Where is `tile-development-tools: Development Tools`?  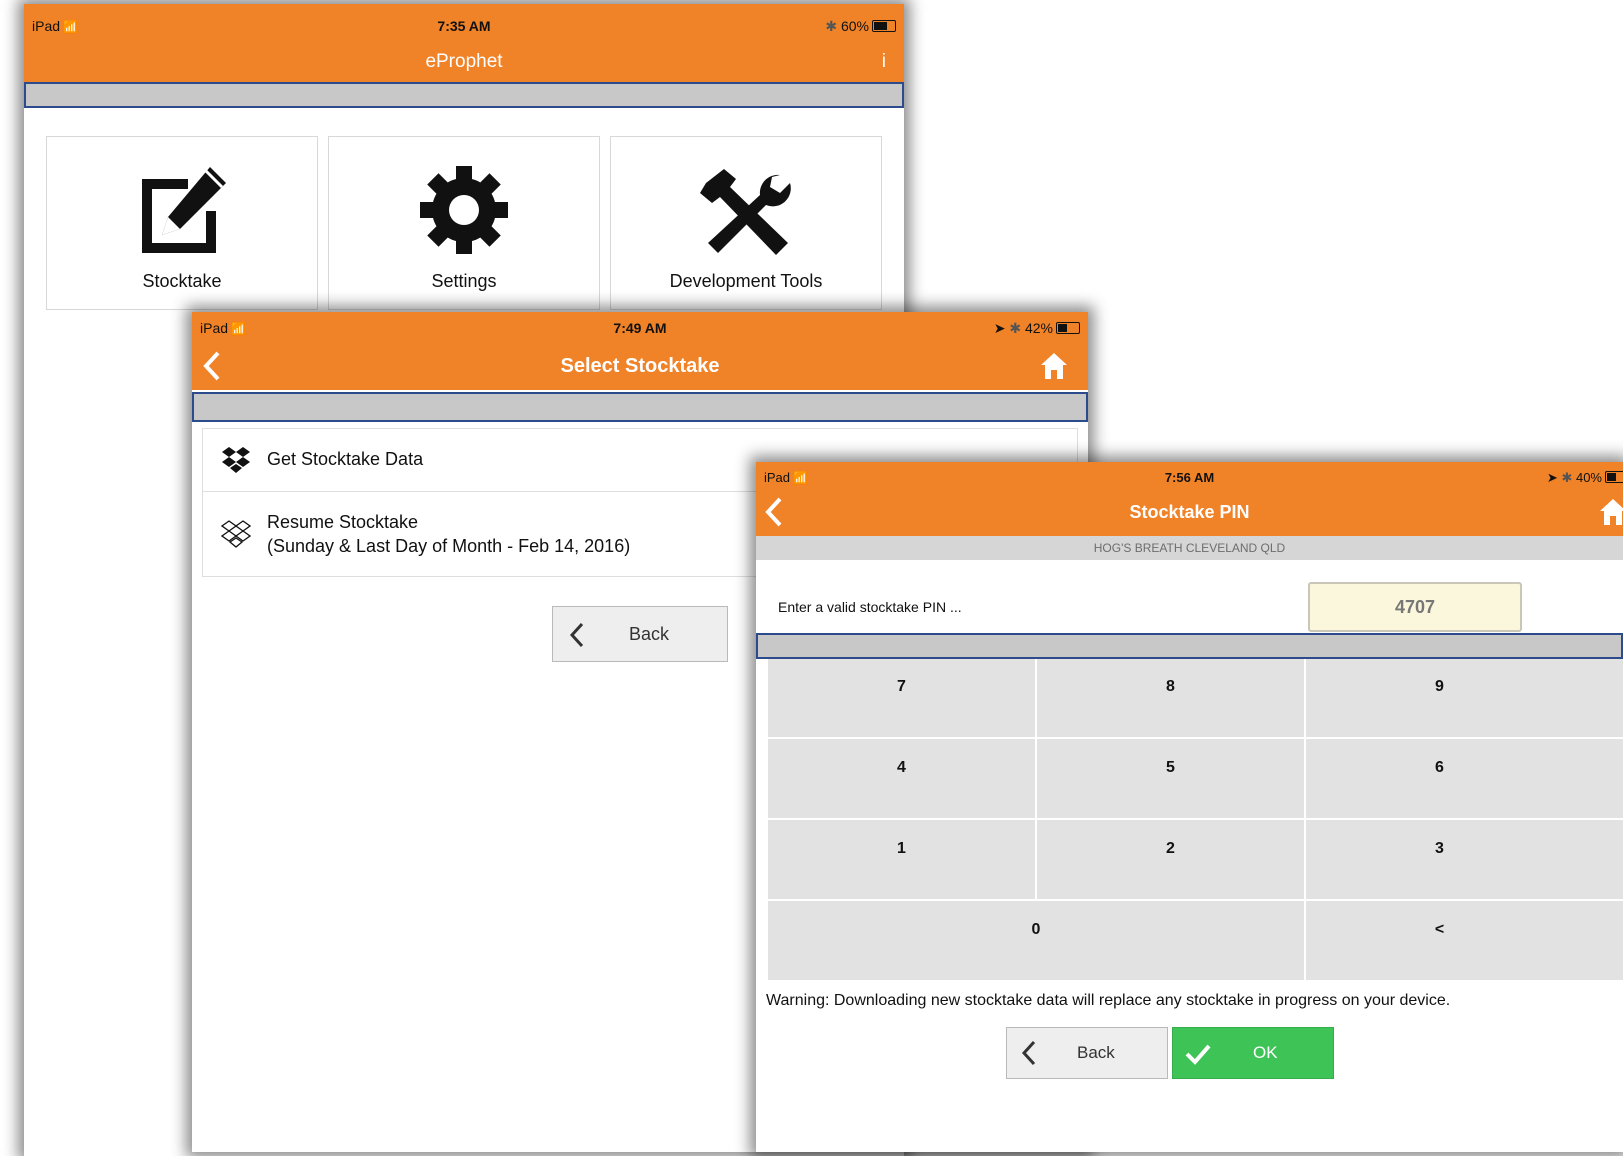 tile-development-tools: Development Tools is located at coordinates (746, 223).